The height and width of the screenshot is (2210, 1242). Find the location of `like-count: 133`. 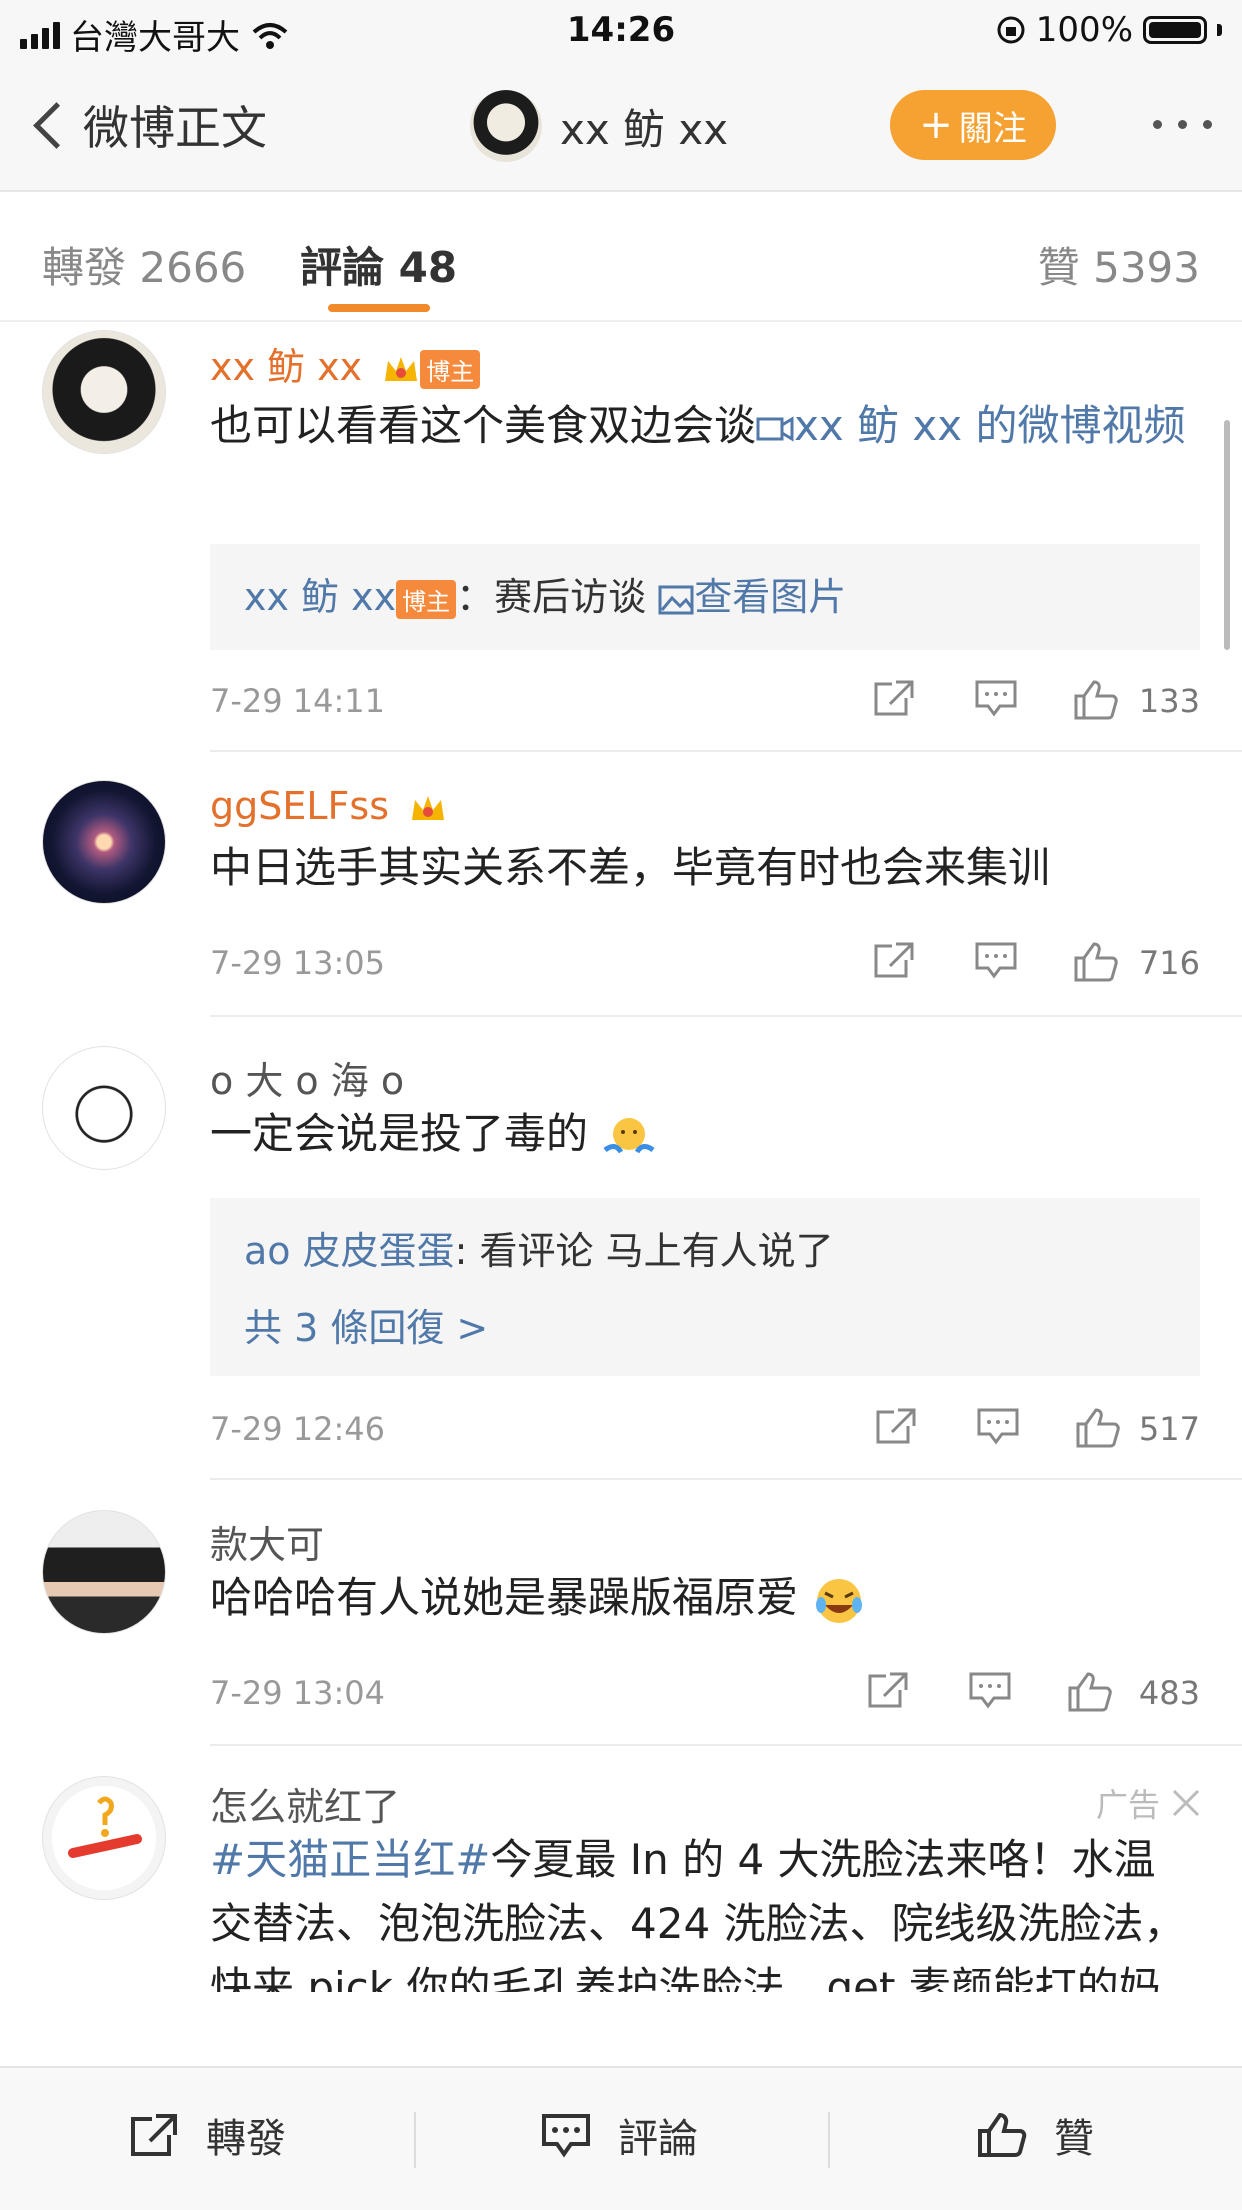

like-count: 133 is located at coordinates (1169, 701).